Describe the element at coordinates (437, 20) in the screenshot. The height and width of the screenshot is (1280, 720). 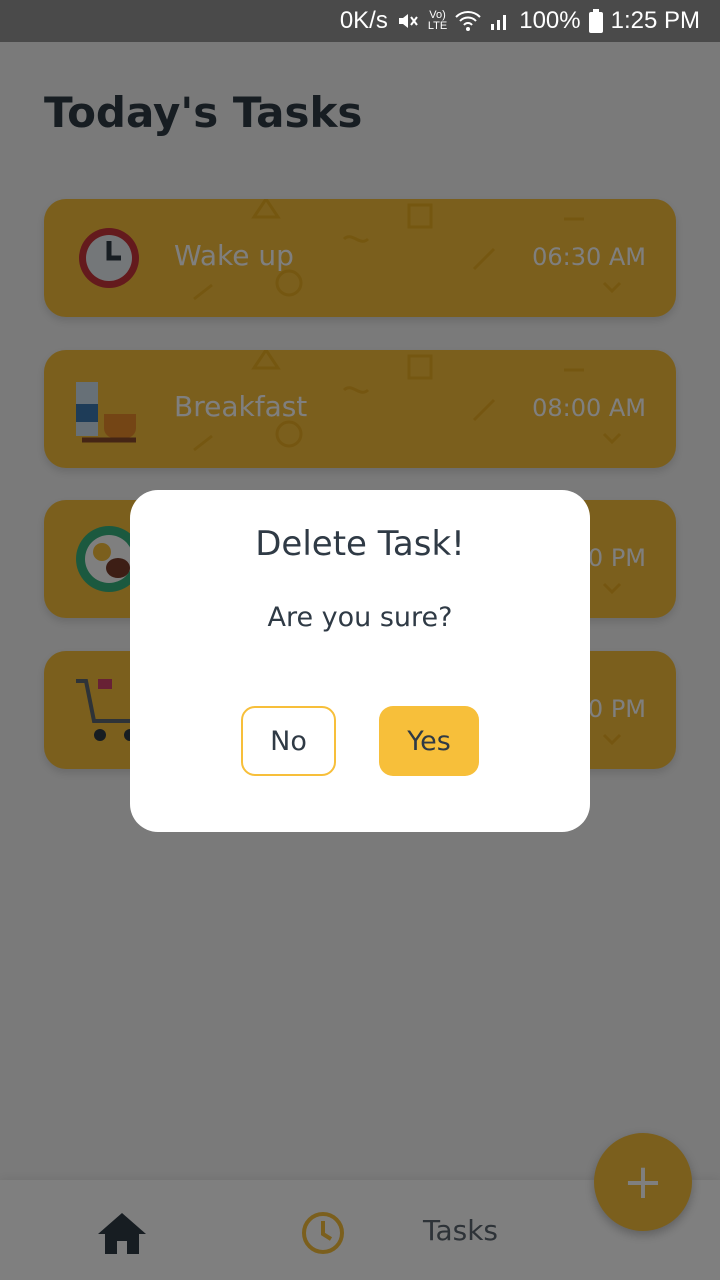
I see `volte-icon: Vo) LTE` at that location.